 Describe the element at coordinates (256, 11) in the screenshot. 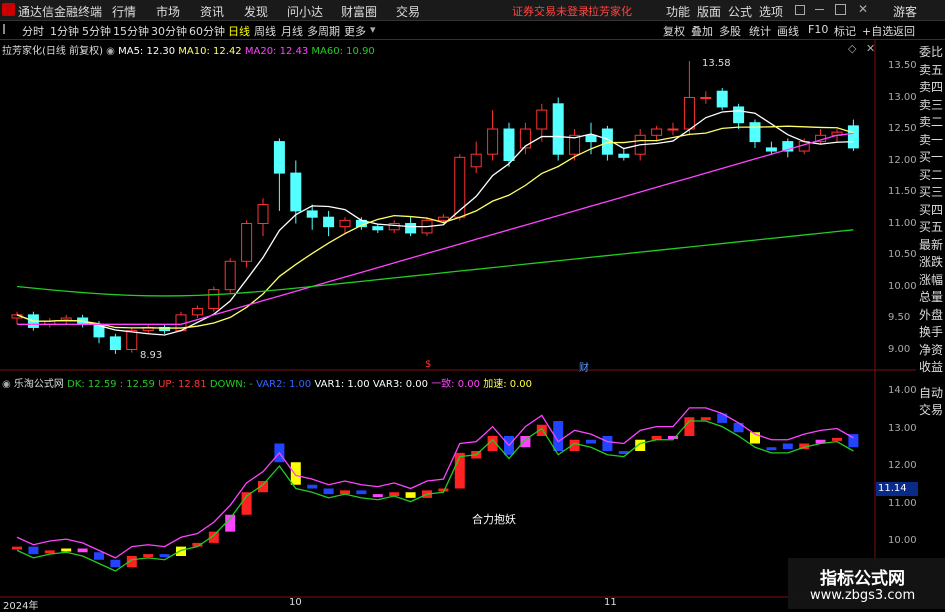

I see `menu-discover: 发现` at that location.